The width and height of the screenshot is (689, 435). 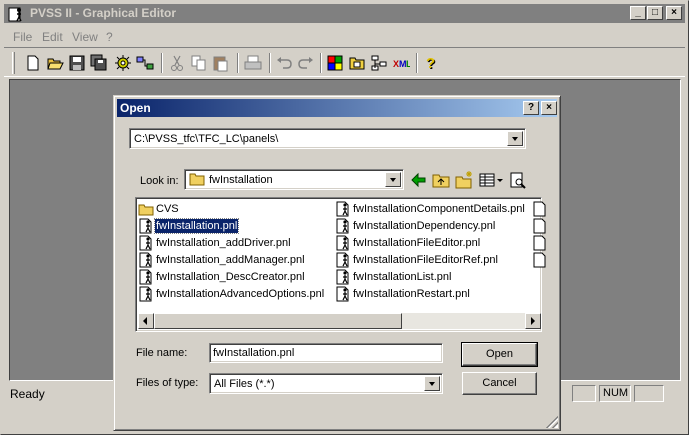 I want to click on dialog-close-button: ×, so click(x=549, y=108).